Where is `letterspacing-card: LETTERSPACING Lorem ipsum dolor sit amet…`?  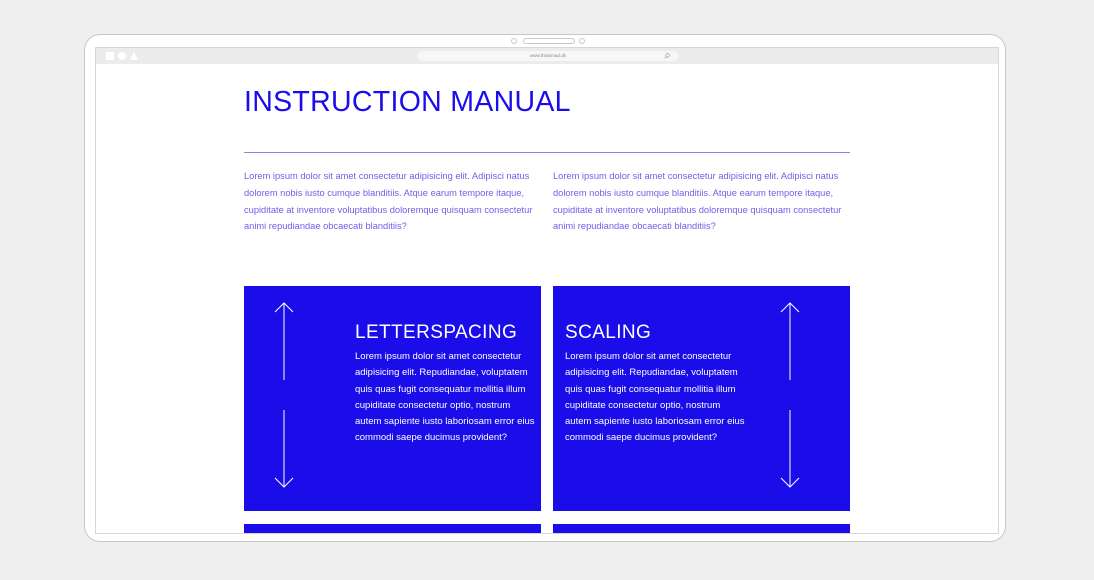 letterspacing-card: LETTERSPACING Lorem ipsum dolor sit amet… is located at coordinates (392, 398).